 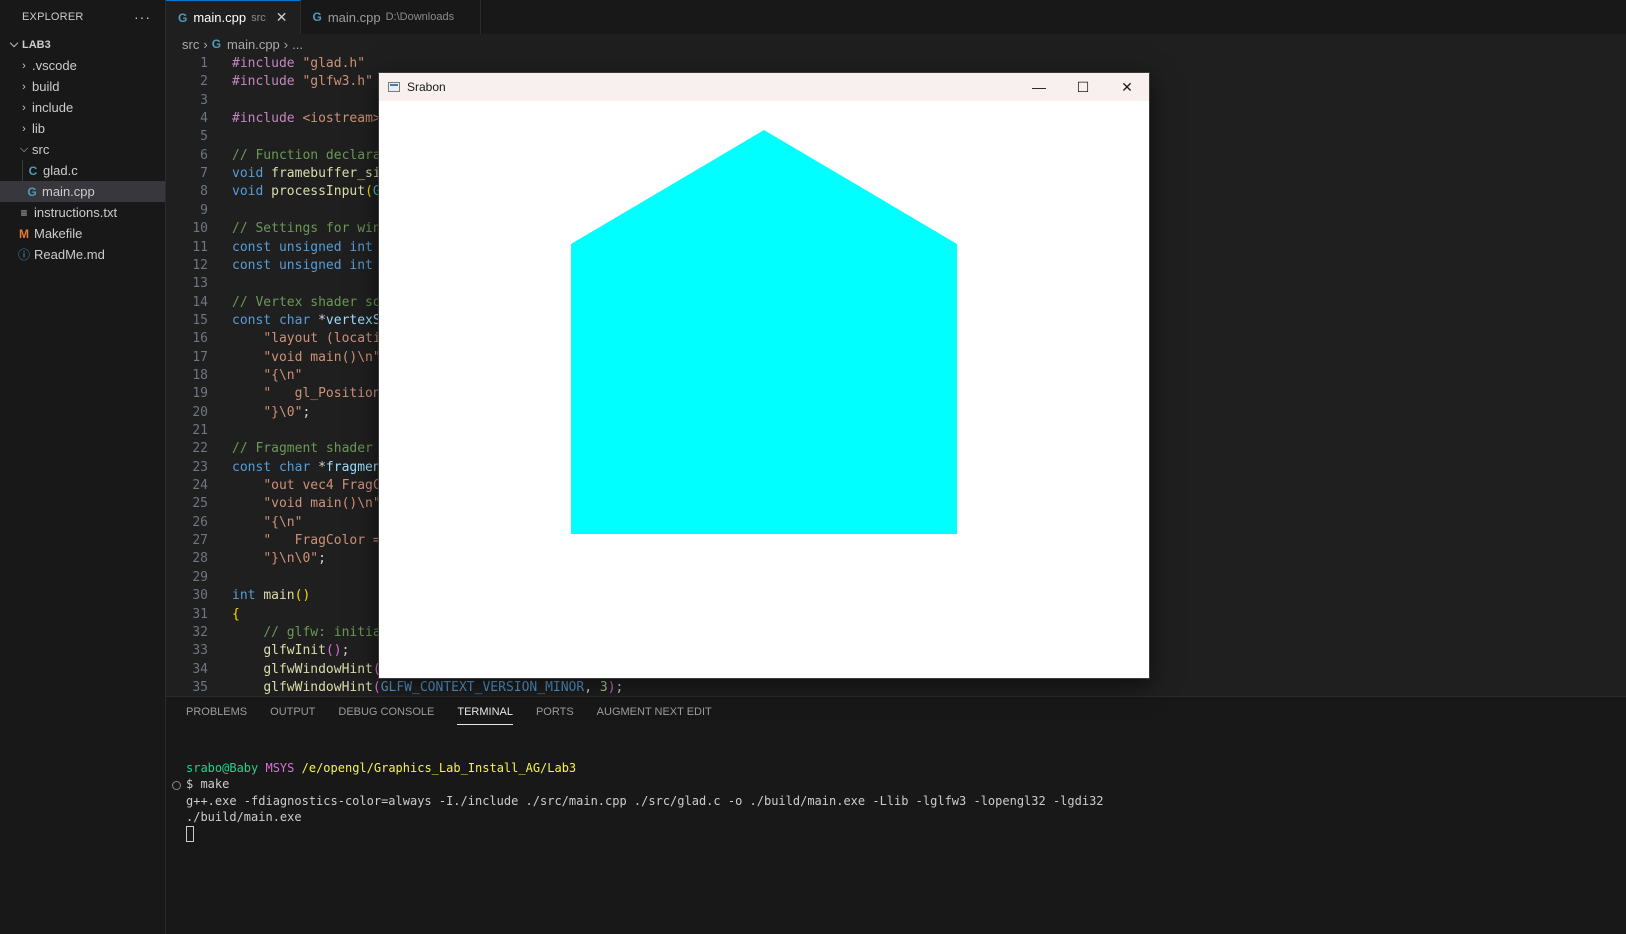 I want to click on line-number: 27, so click(x=200, y=541).